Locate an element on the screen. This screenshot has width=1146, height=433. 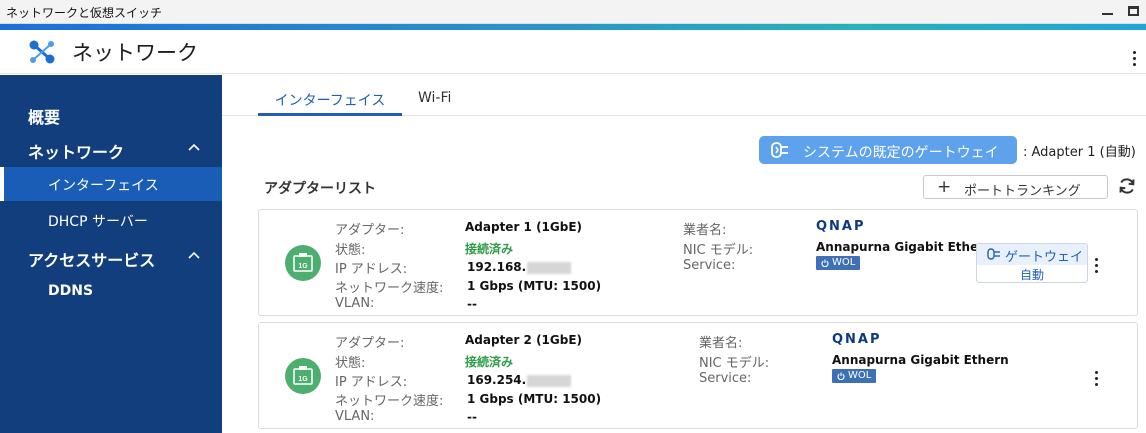
sidebar-item-label: インターフェイス is located at coordinates (103, 186).